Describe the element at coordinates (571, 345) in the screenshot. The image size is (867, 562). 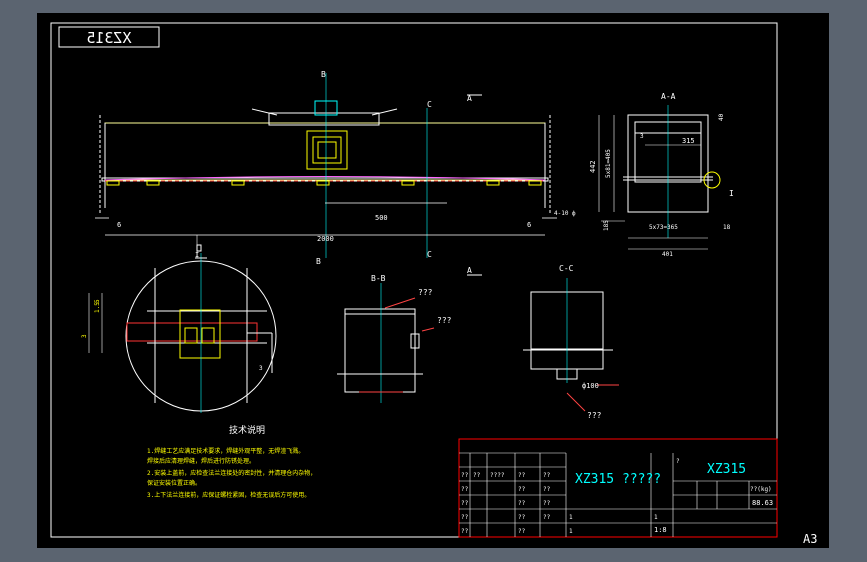
I see `view-cc` at that location.